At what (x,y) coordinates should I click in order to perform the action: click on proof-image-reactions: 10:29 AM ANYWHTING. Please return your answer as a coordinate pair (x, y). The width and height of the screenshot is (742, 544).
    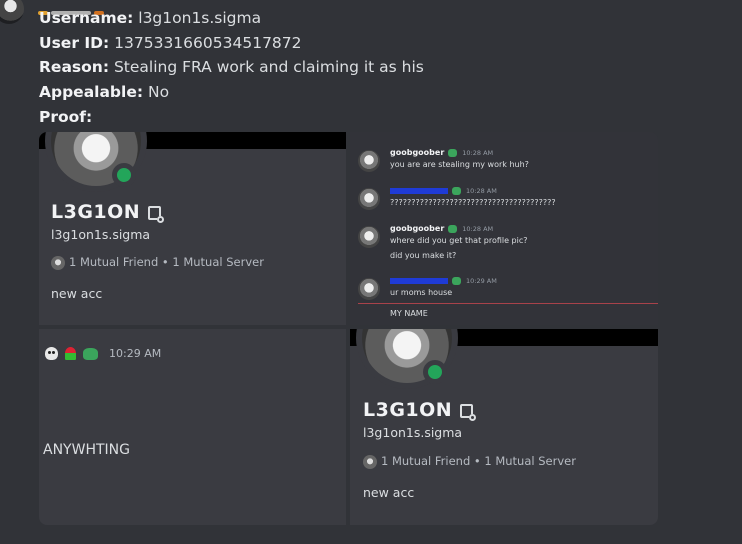
    Looking at the image, I should click on (192, 427).